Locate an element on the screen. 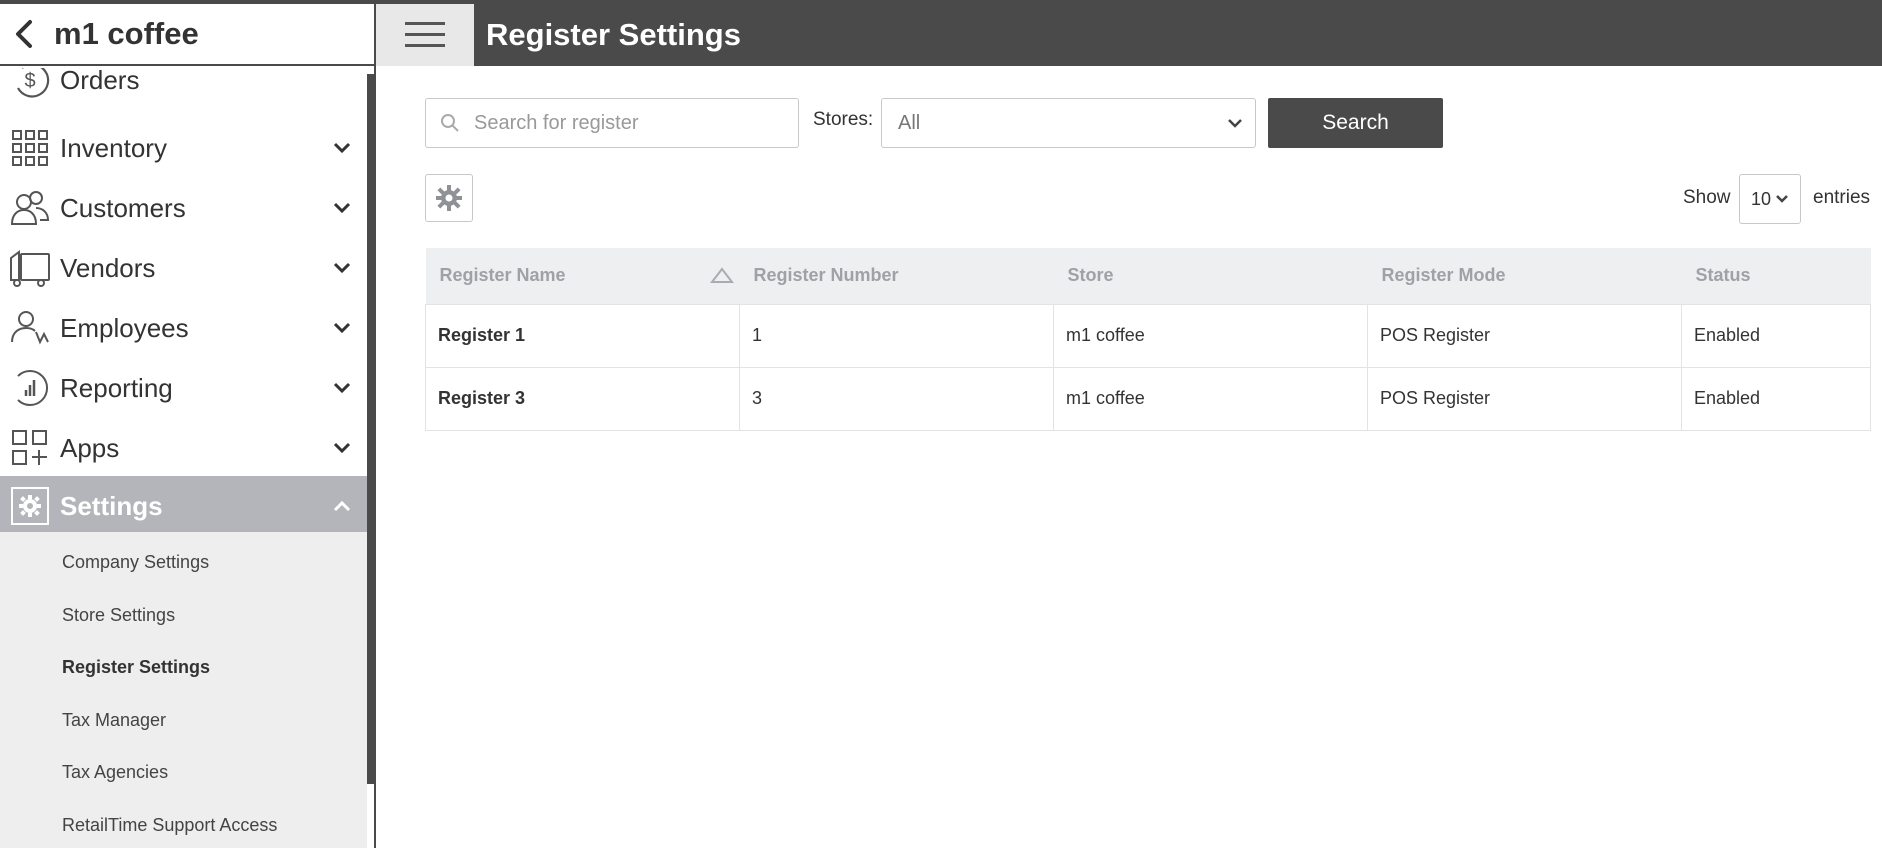 The width and height of the screenshot is (1882, 848). submenu-support-access: RetailTime Support Access is located at coordinates (169, 825).